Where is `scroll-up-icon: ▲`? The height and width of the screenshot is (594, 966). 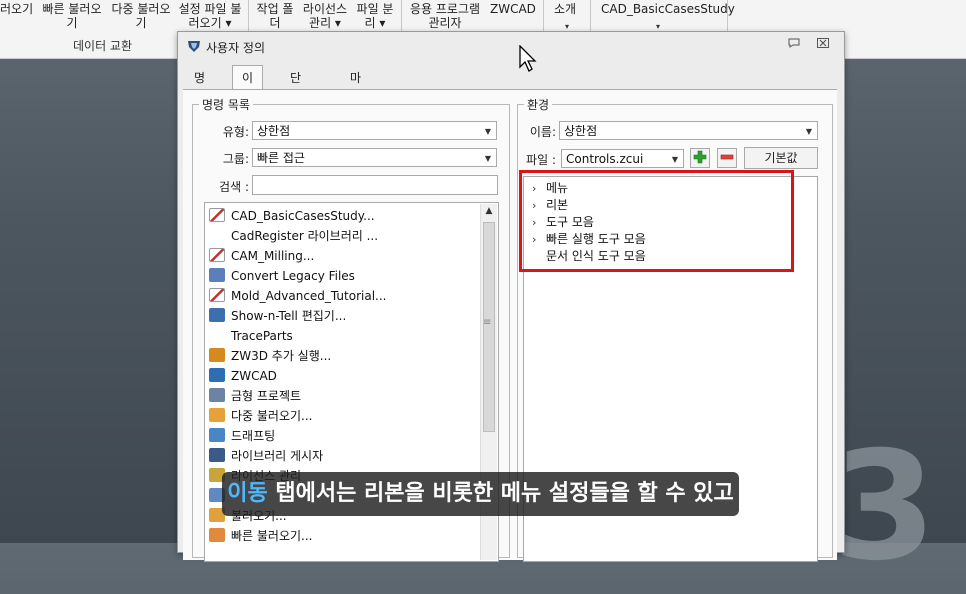
scroll-up-icon: ▲ is located at coordinates (489, 211).